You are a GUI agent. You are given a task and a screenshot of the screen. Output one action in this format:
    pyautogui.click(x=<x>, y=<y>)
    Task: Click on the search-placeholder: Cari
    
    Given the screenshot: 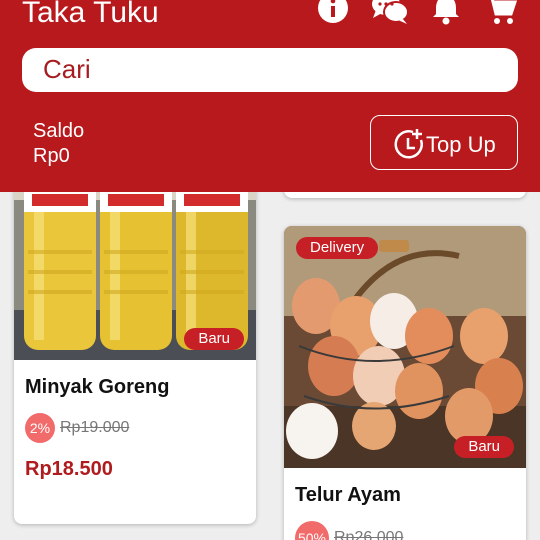 What is the action you would take?
    pyautogui.click(x=67, y=69)
    